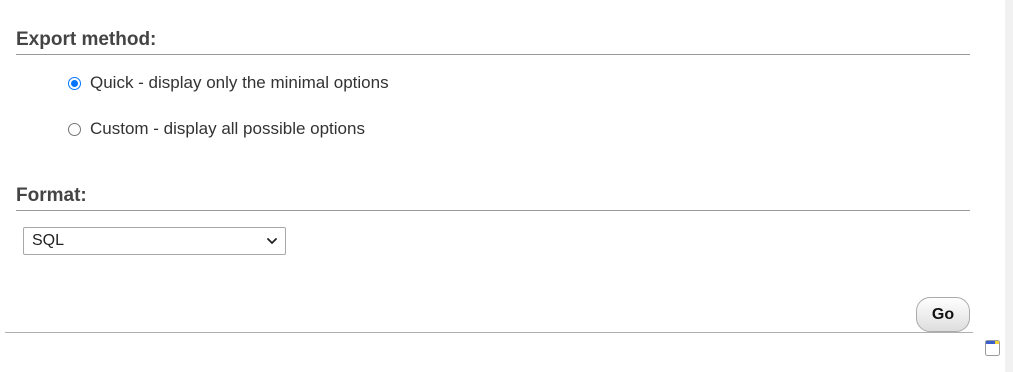  Describe the element at coordinates (227, 128) in the screenshot. I see `custom-option-label: Custom - display all possible options` at that location.